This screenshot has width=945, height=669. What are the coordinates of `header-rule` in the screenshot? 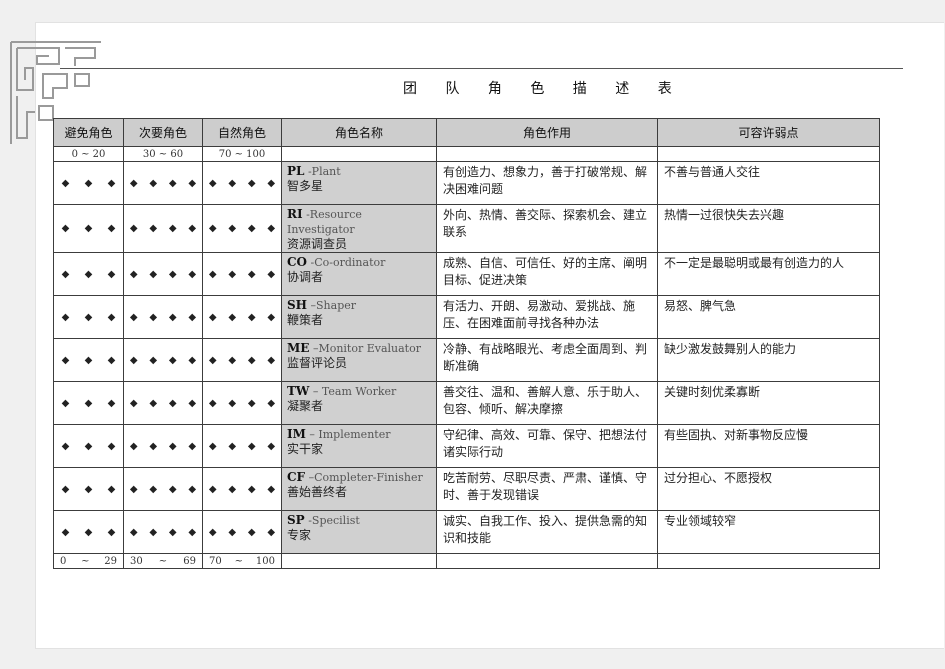 It's located at (481, 68).